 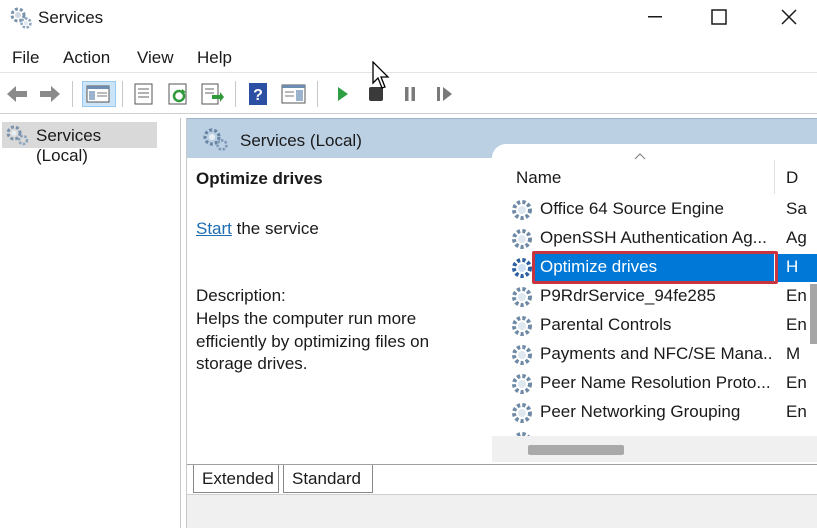 I want to click on properties-icon, so click(x=143, y=94).